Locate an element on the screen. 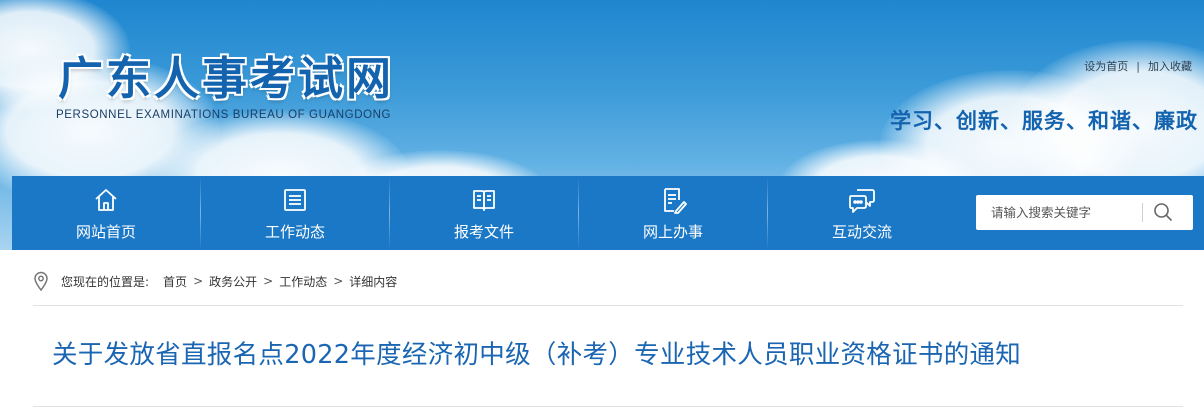  breadcrumb-item-detail: 详细内容 is located at coordinates (373, 281).